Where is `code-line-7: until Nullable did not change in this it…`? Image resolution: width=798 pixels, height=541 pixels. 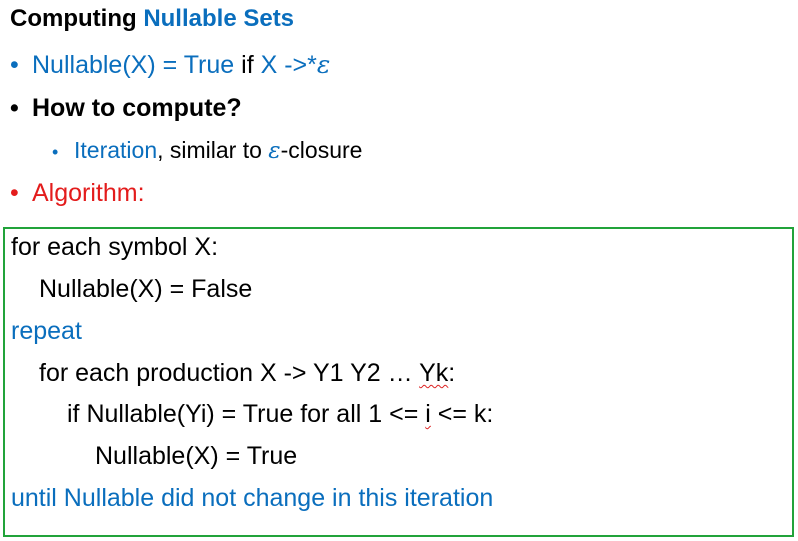
code-line-7: until Nullable did not change in this it… is located at coordinates (252, 498).